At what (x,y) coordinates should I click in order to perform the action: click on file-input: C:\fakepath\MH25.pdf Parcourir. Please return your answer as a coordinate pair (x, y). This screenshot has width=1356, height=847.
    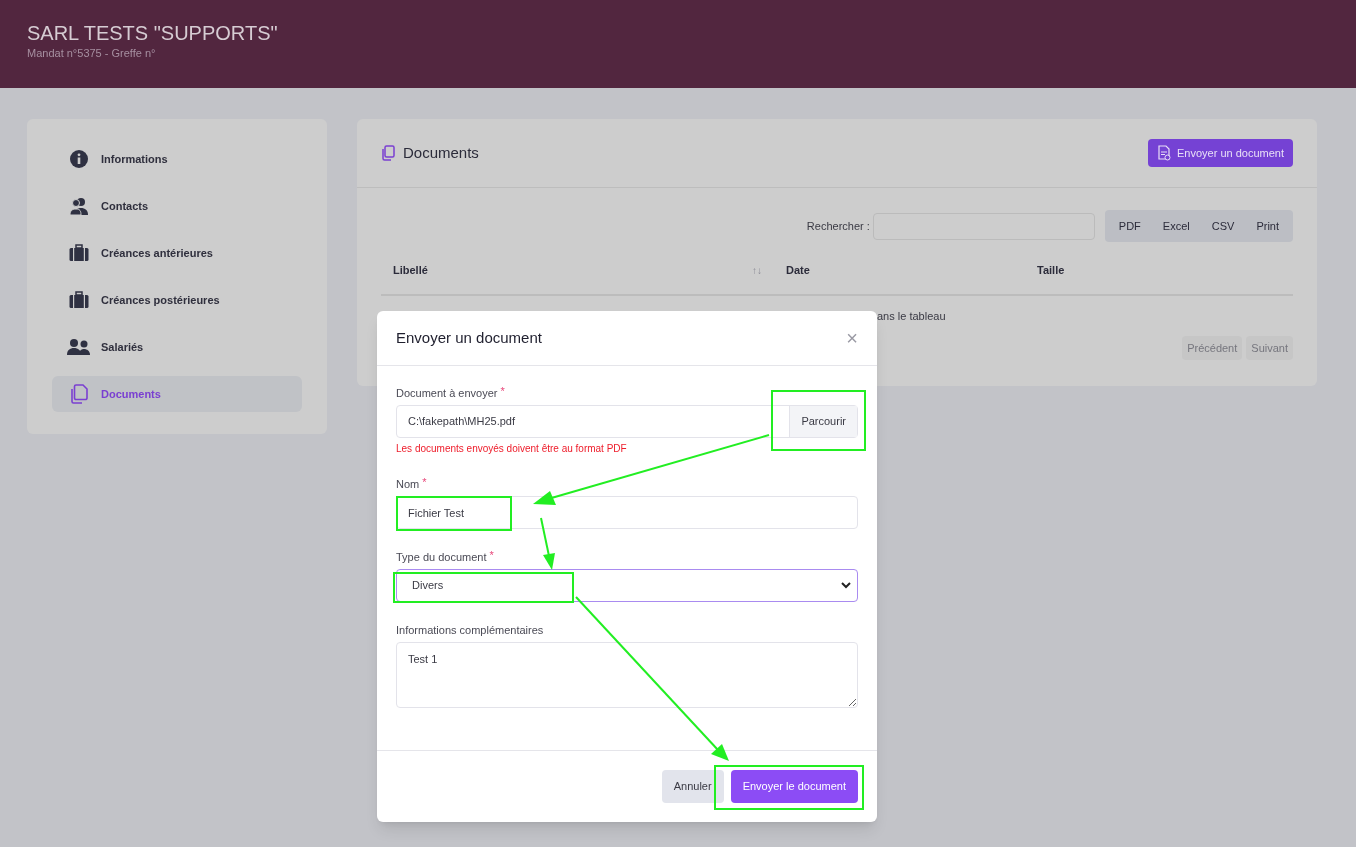
    Looking at the image, I should click on (627, 421).